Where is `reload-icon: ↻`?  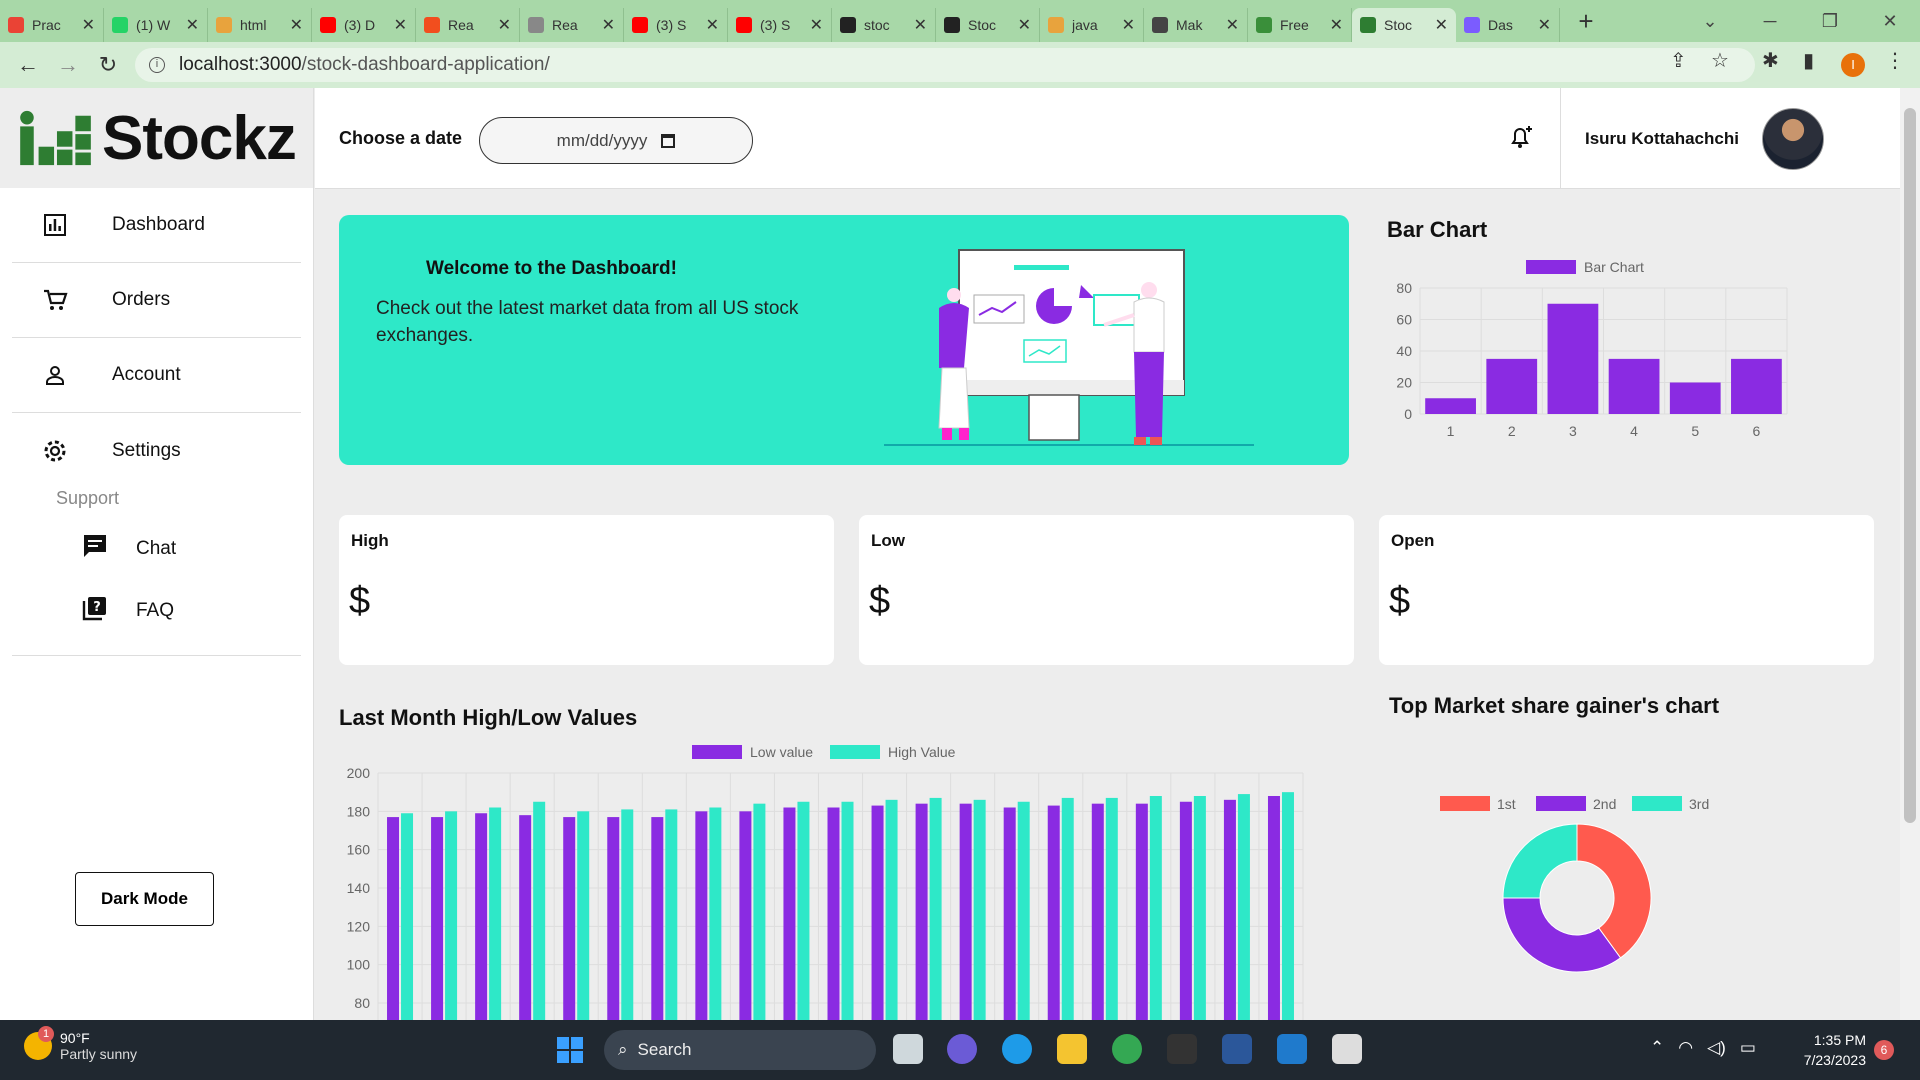
reload-icon: ↻ is located at coordinates (108, 65).